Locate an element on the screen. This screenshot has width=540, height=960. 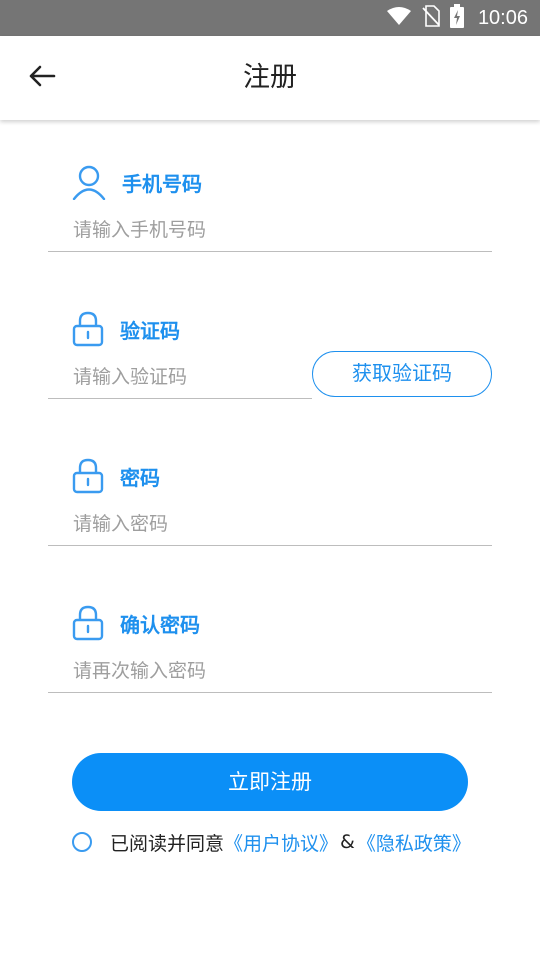
code-label-row: 验证码 is located at coordinates (126, 329).